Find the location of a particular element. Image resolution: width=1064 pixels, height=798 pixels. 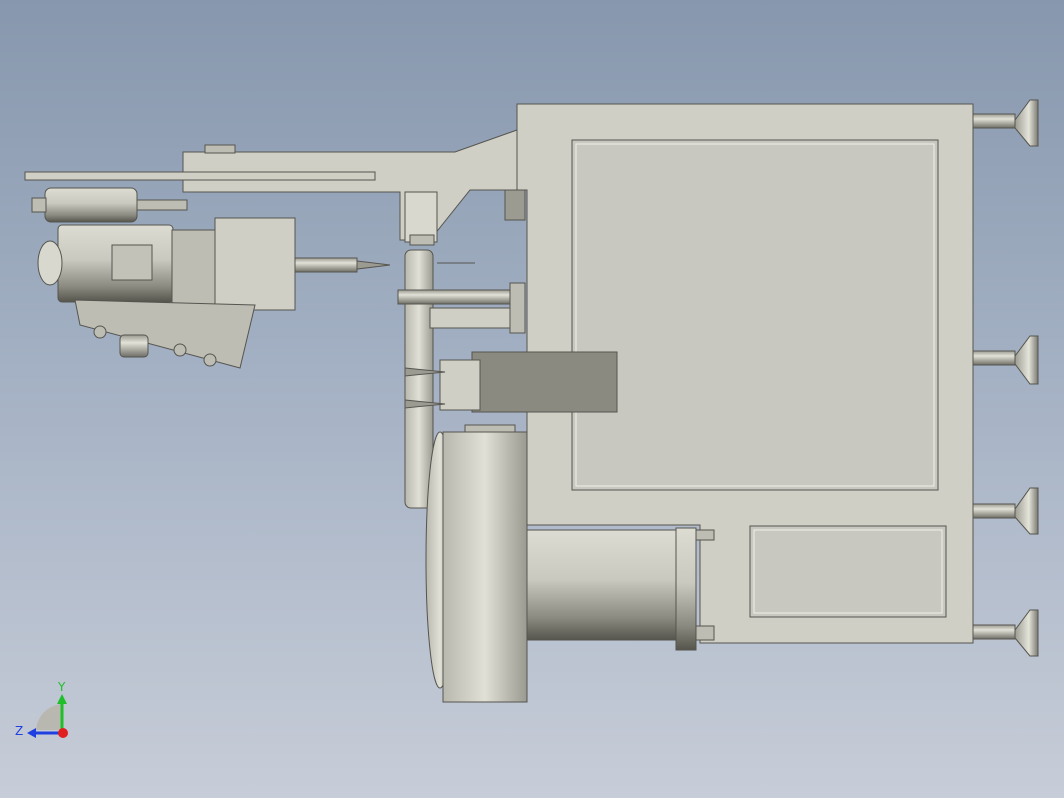

drill-bit is located at coordinates (373, 265).